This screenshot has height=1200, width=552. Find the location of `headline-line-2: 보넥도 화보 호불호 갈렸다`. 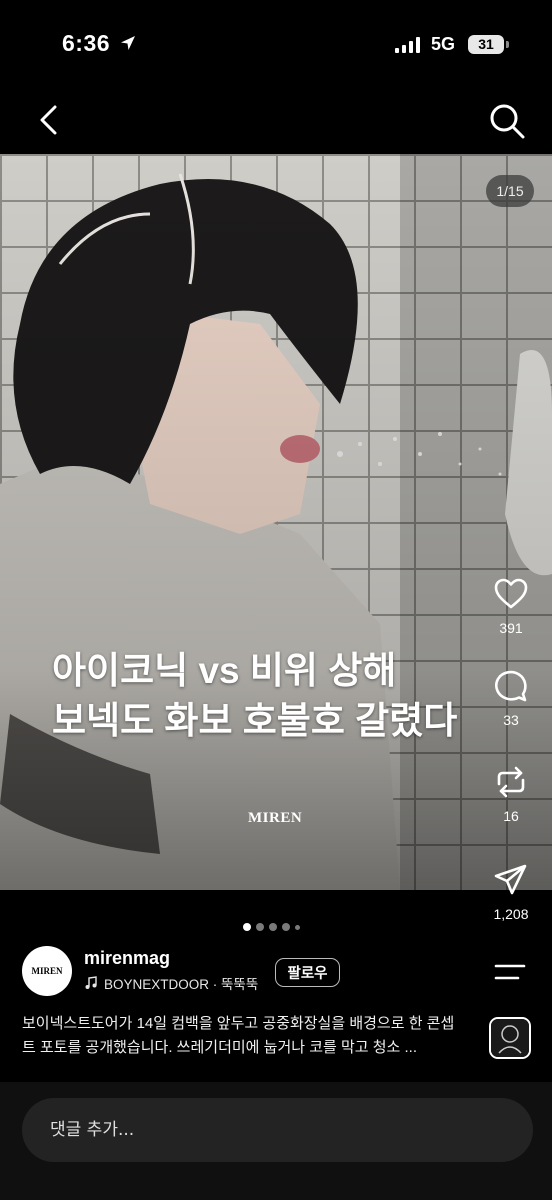

headline-line-2: 보넥도 화보 호불호 갈렸다 is located at coordinates (255, 720).